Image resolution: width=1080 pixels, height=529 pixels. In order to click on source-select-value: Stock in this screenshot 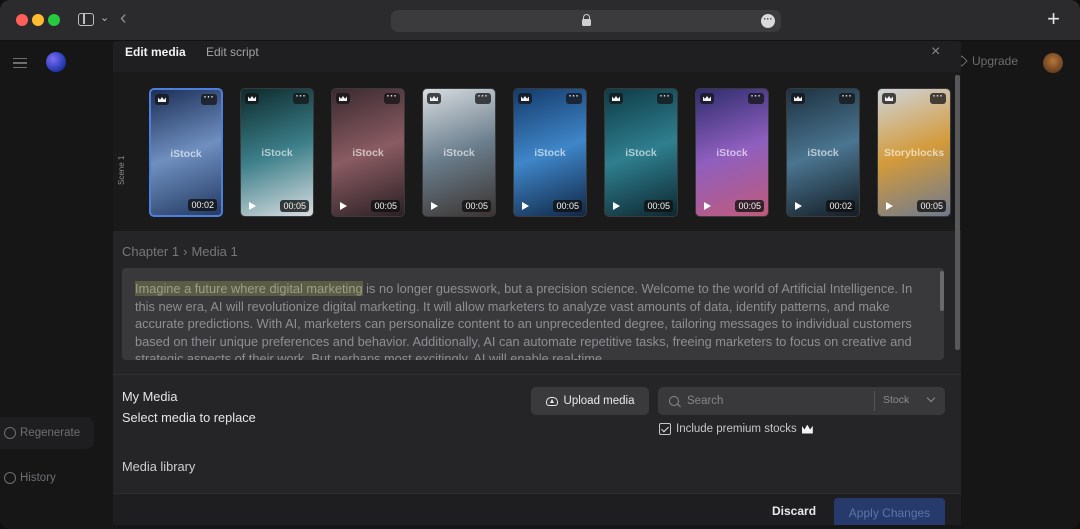, I will do `click(896, 400)`.